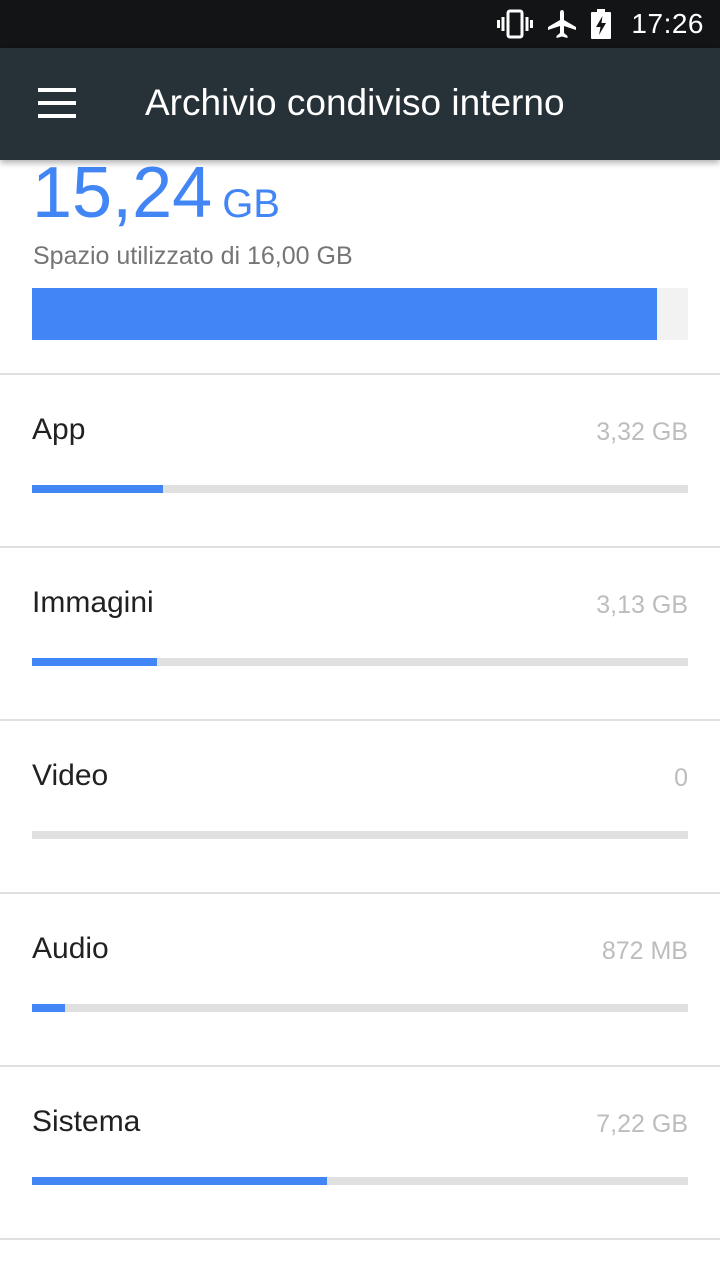  I want to click on total-usage-bar, so click(360, 314).